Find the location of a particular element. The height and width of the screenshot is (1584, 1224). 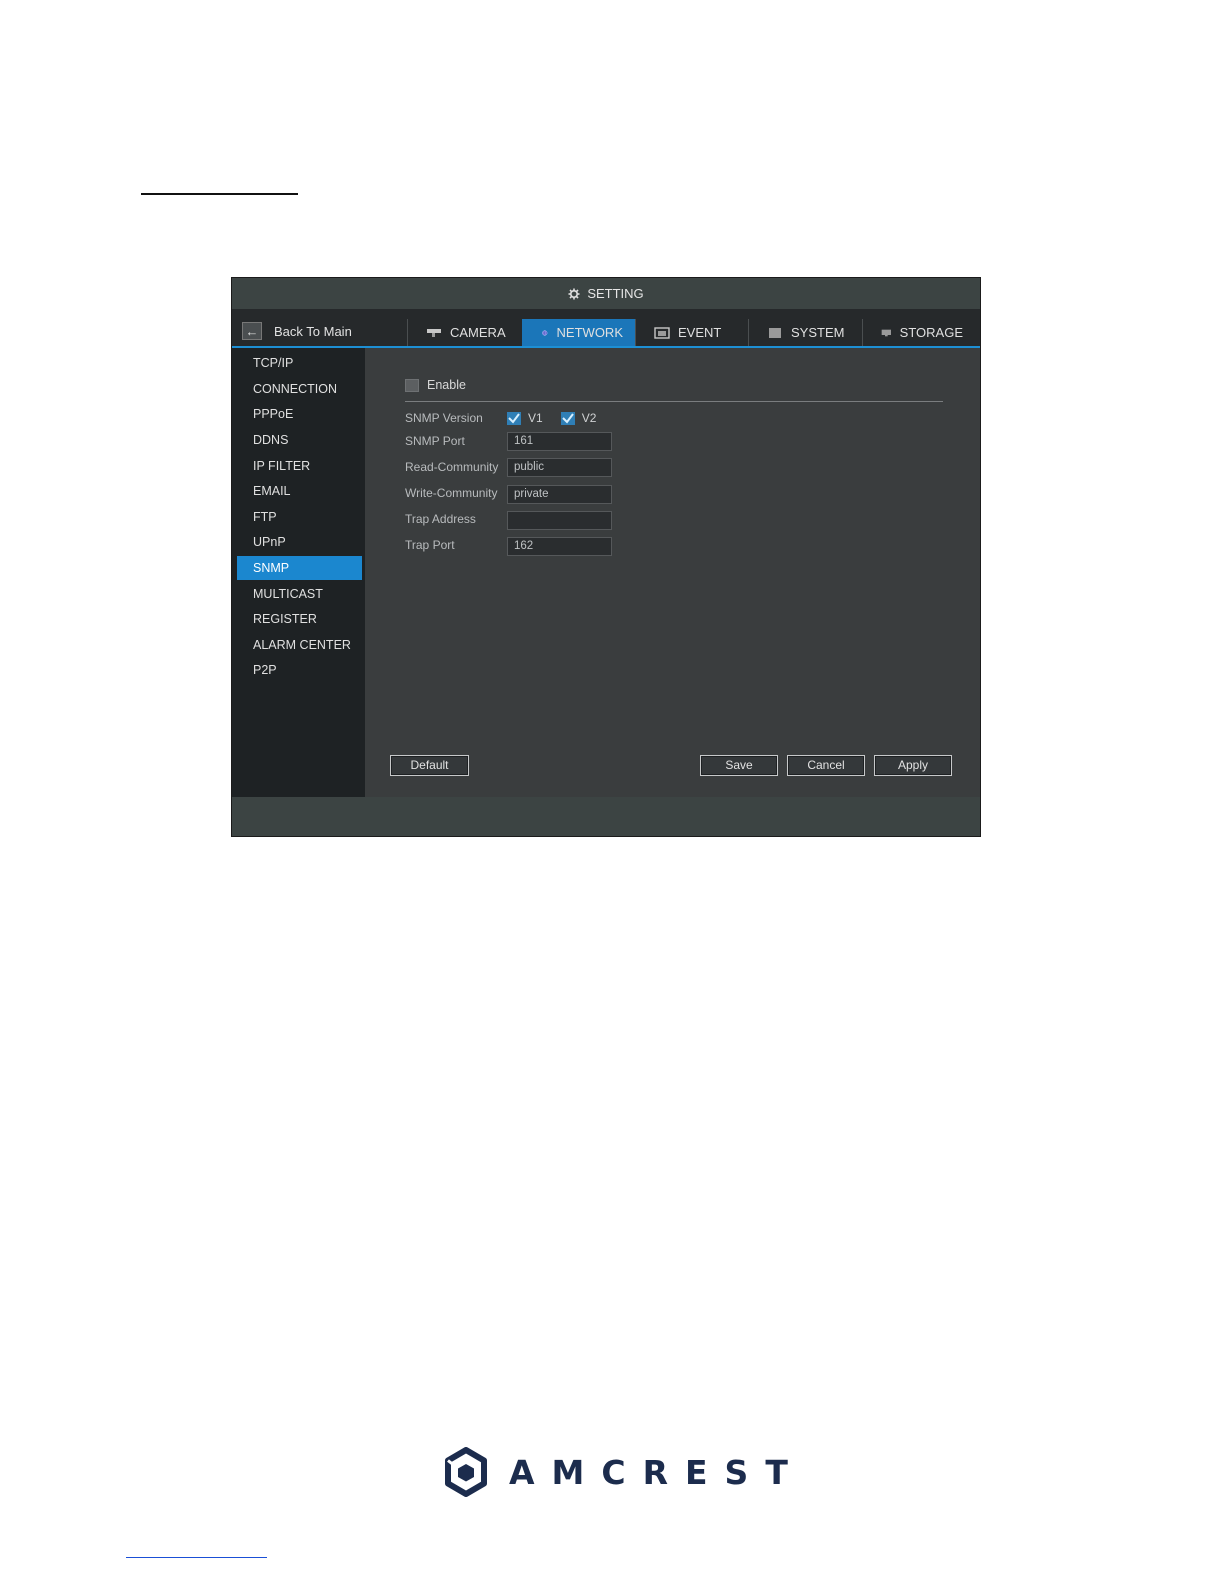

tab-system: SYSTEM is located at coordinates (805, 332).